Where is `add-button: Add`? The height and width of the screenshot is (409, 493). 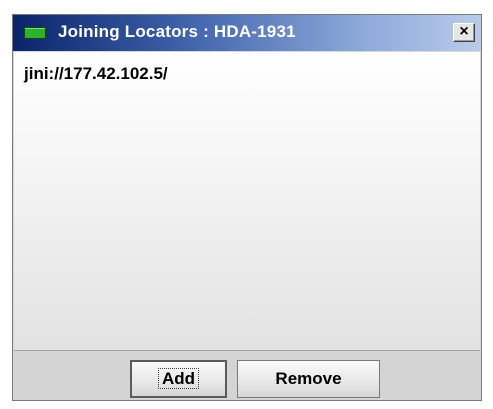 add-button: Add is located at coordinates (178, 379).